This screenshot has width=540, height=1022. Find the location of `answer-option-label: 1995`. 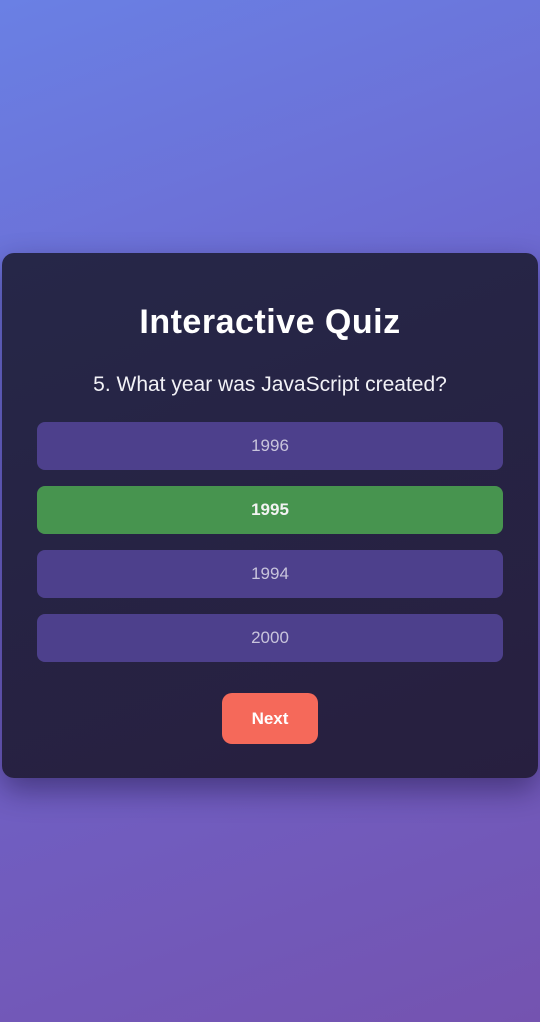

answer-option-label: 1995 is located at coordinates (270, 509).